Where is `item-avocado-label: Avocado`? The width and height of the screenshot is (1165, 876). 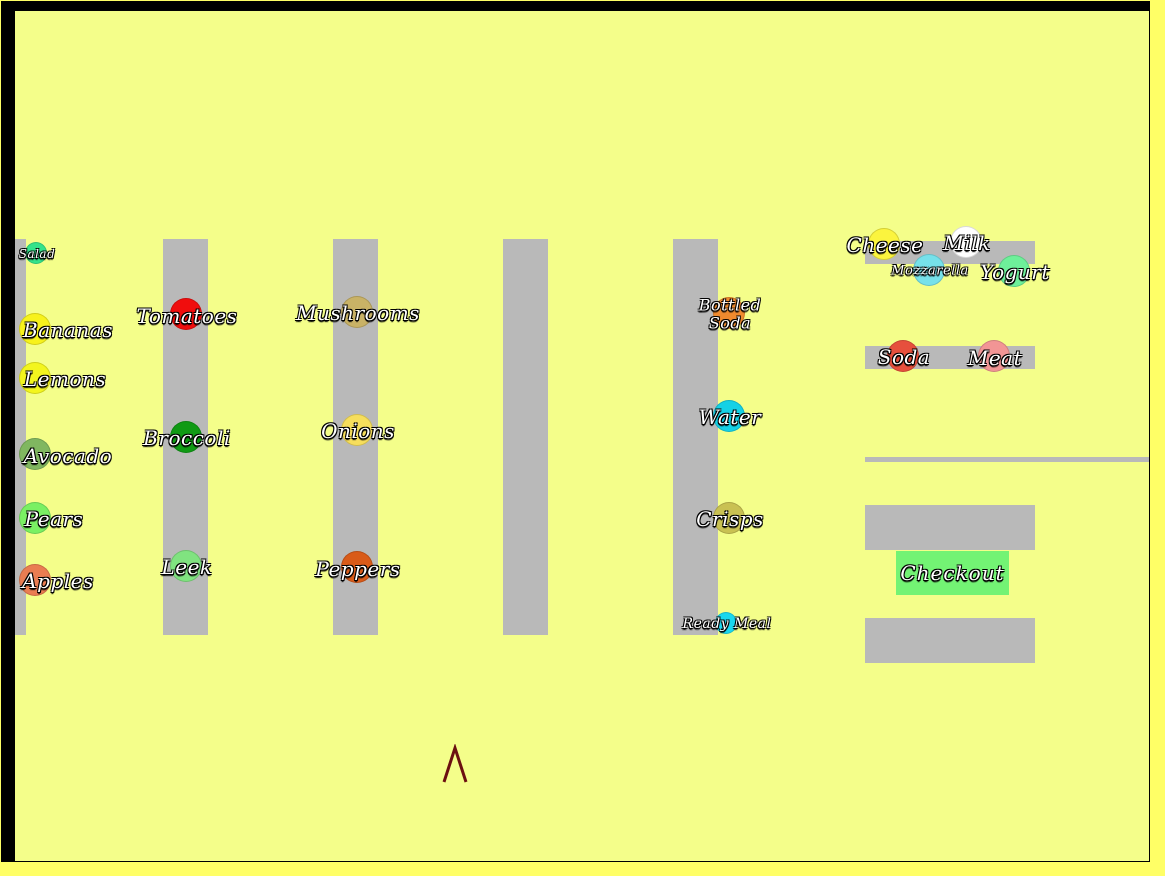 item-avocado-label: Avocado is located at coordinates (68, 456).